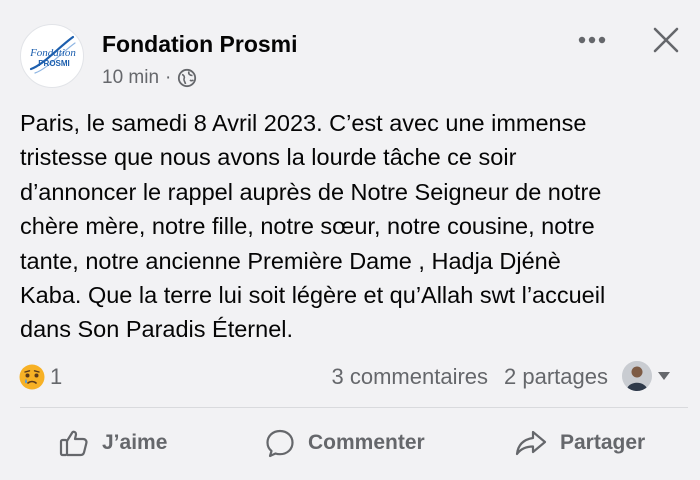 The height and width of the screenshot is (480, 700). I want to click on thumbs-up-icon, so click(74, 443).